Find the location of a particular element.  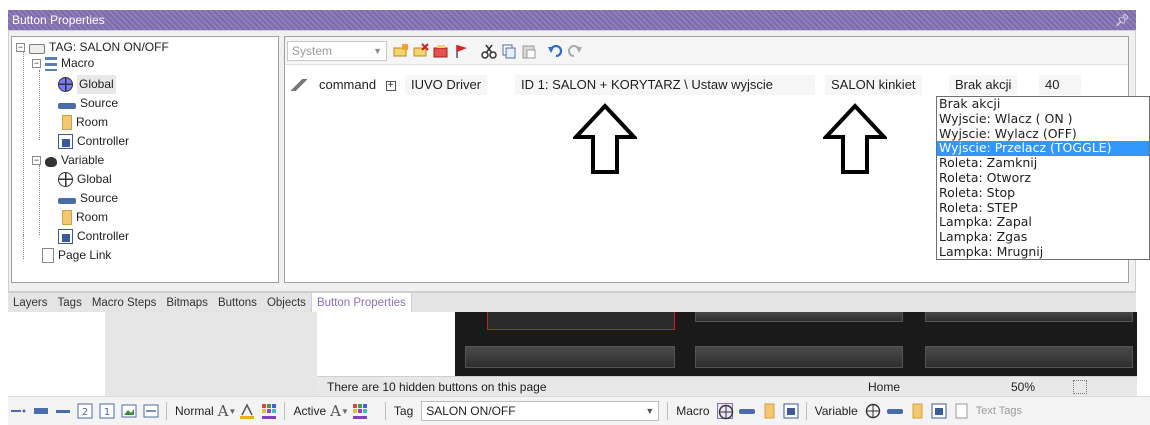

button-size-icon is located at coordinates (41, 411).